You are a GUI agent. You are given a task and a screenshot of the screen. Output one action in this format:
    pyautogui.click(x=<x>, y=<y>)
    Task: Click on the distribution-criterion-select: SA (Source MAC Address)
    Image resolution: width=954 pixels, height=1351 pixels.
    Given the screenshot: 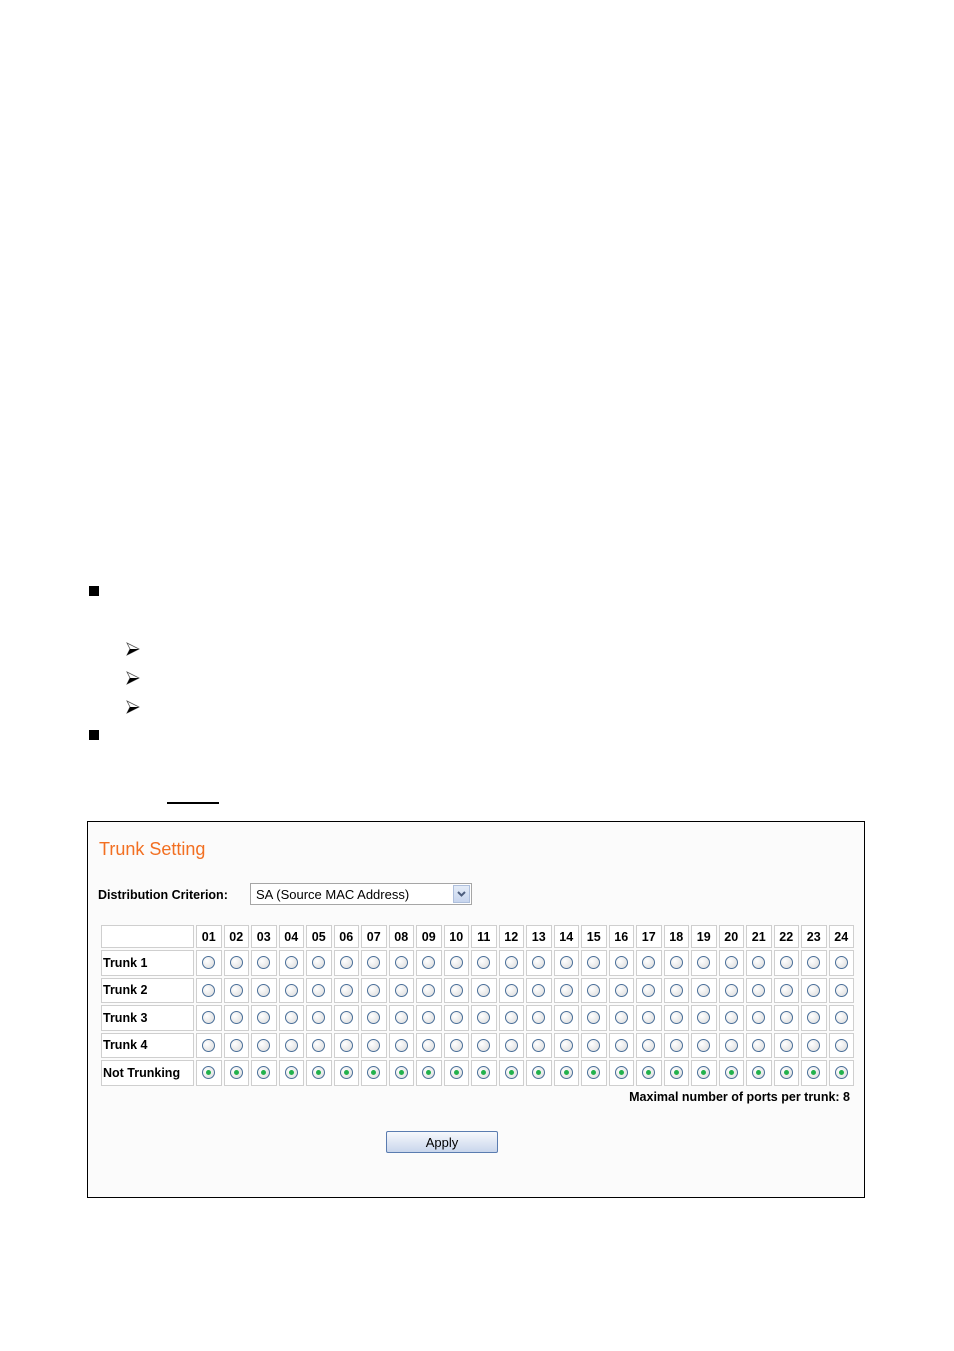 What is the action you would take?
    pyautogui.click(x=361, y=894)
    